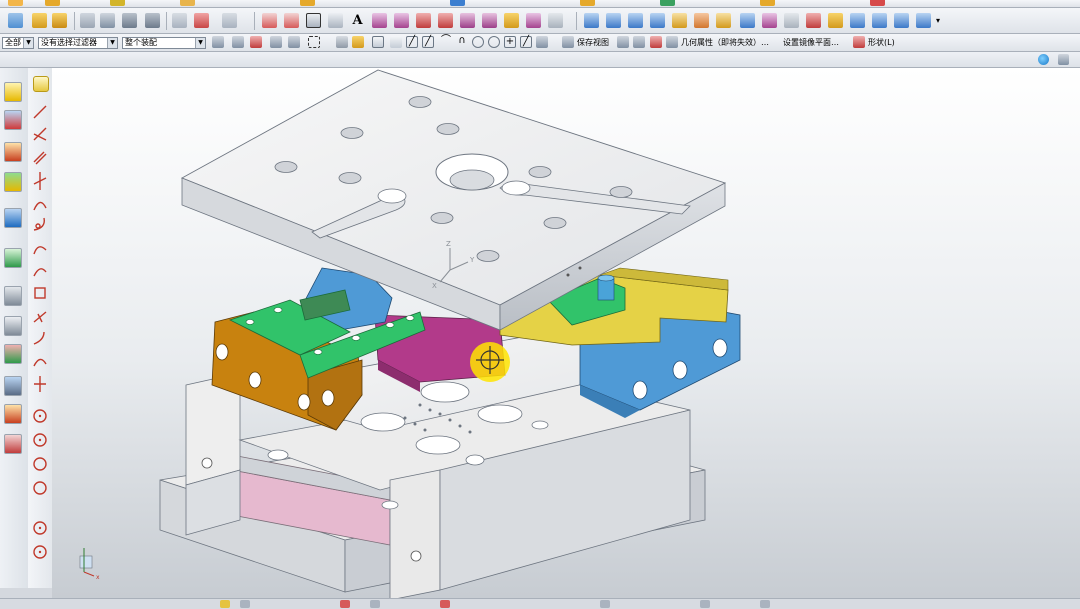 Image resolution: width=1080 pixels, height=609 pixels. What do you see at coordinates (13, 218) in the screenshot?
I see `workpiece-icon` at bounding box center [13, 218].